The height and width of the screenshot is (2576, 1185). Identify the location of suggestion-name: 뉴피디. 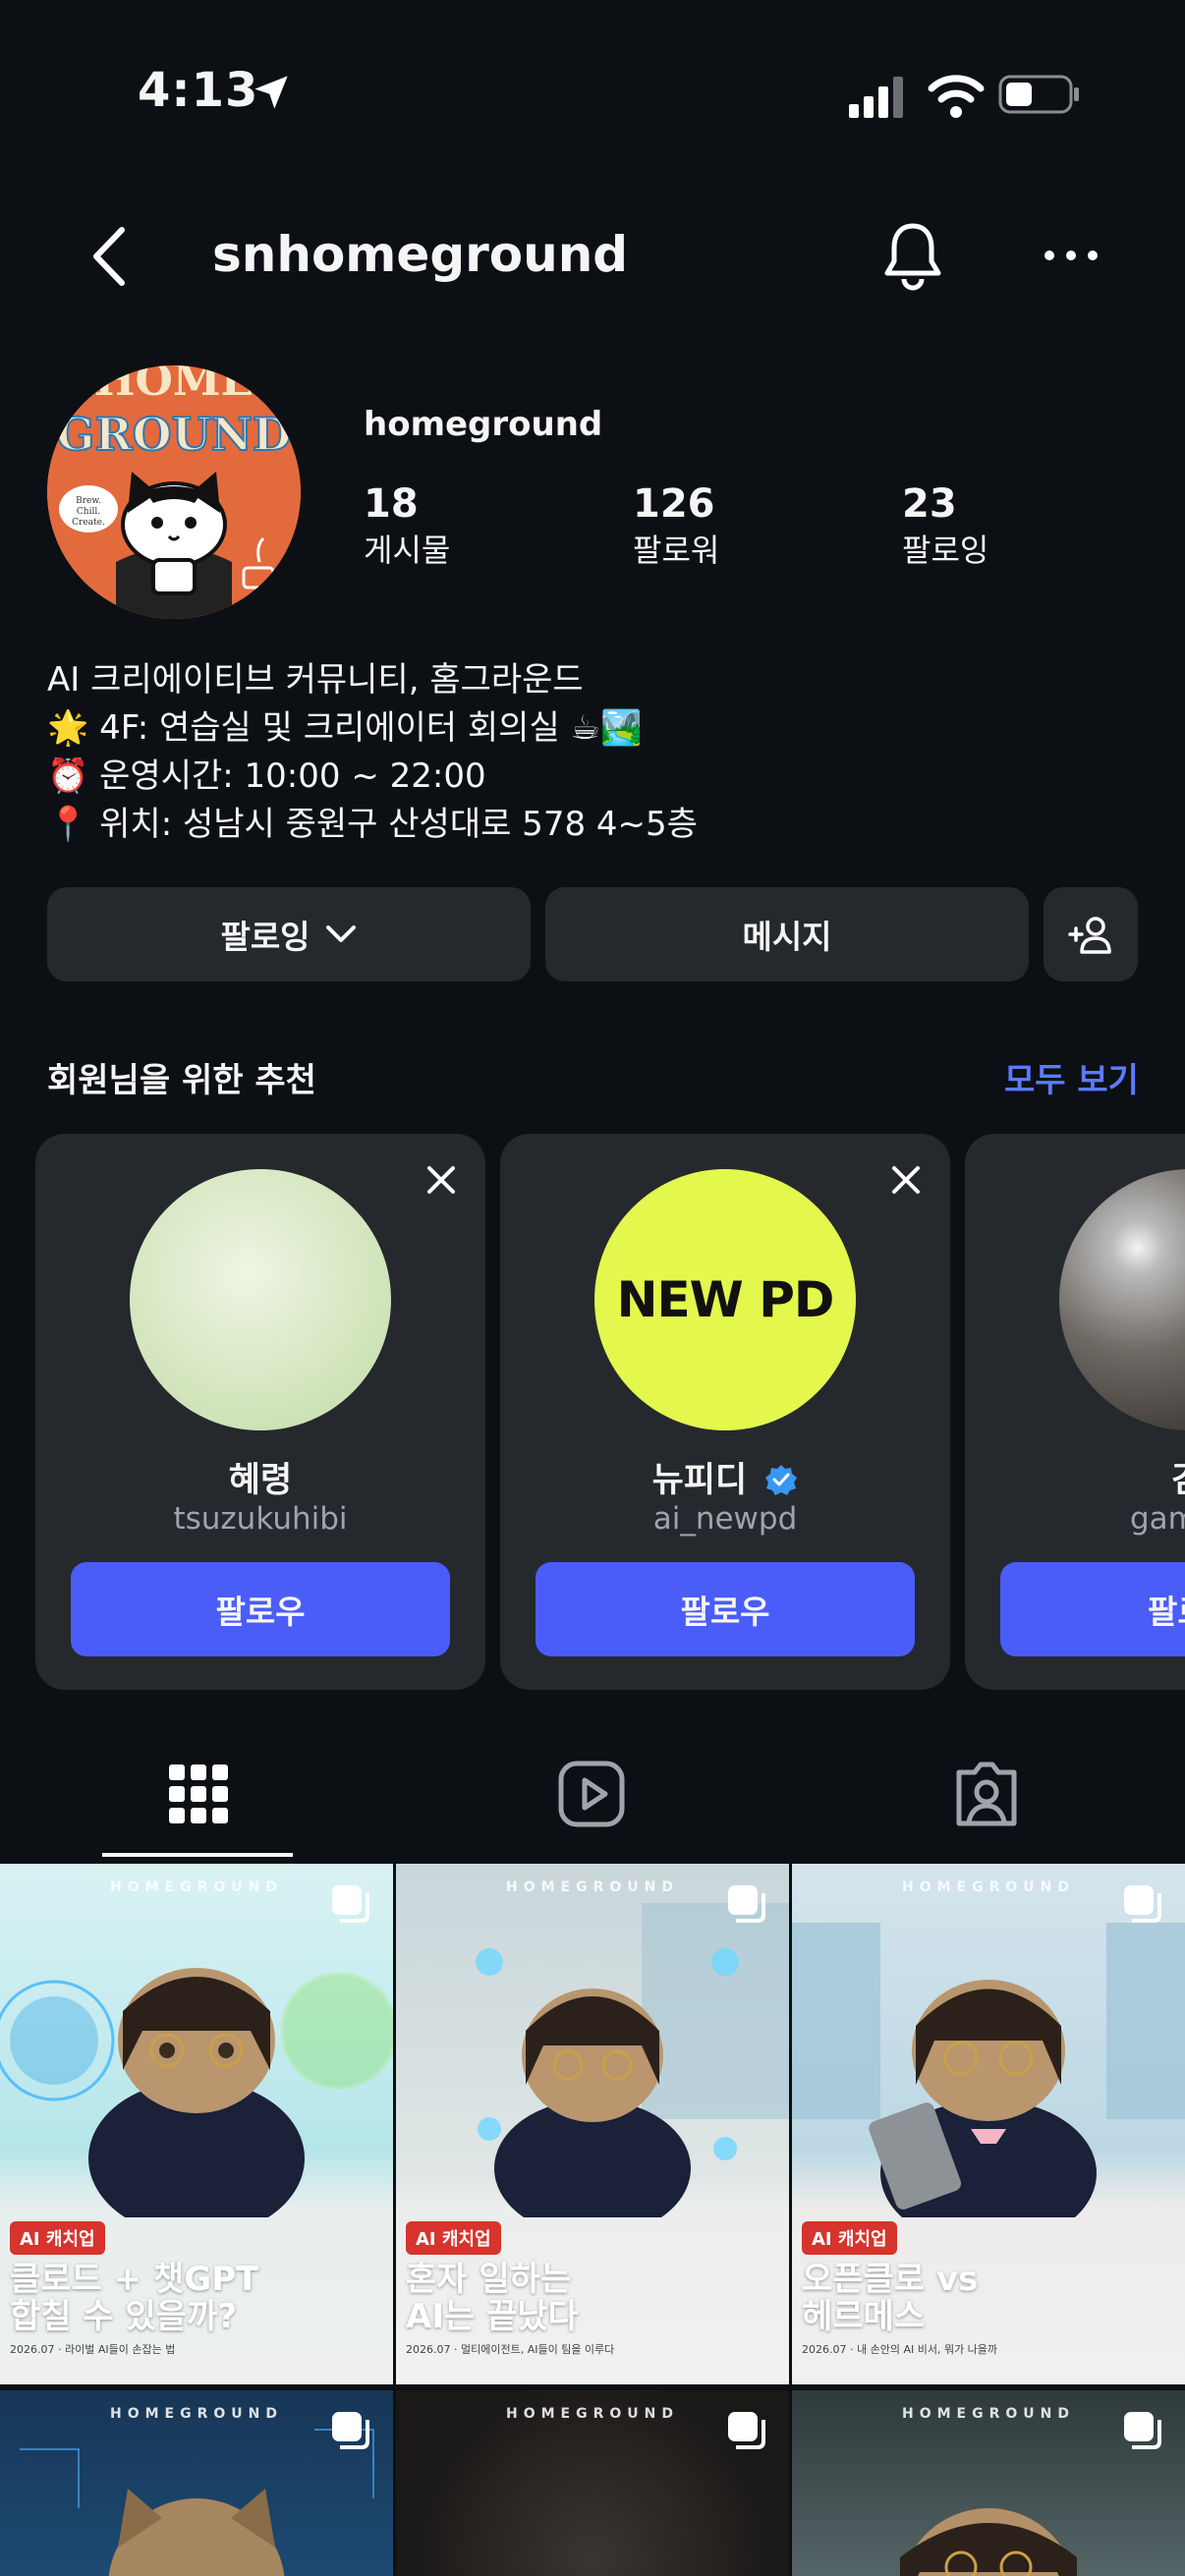
(725, 1477).